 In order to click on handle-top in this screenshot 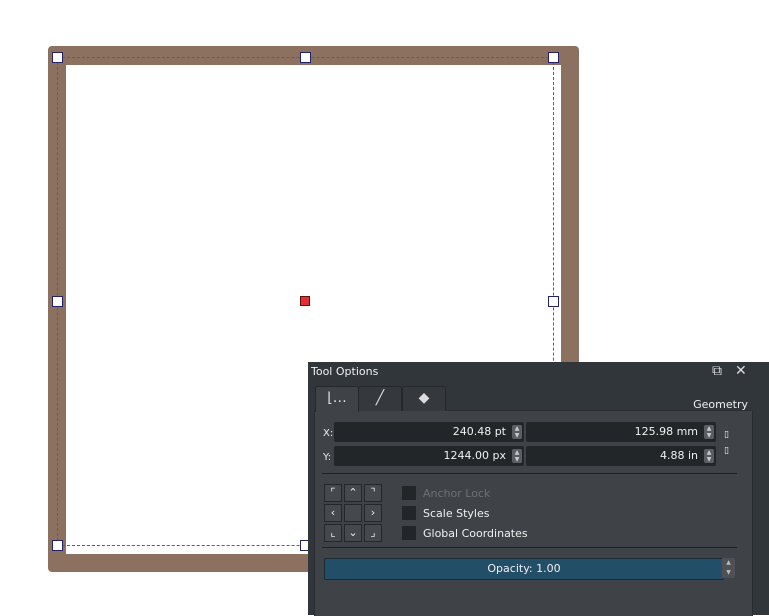, I will do `click(305, 57)`.